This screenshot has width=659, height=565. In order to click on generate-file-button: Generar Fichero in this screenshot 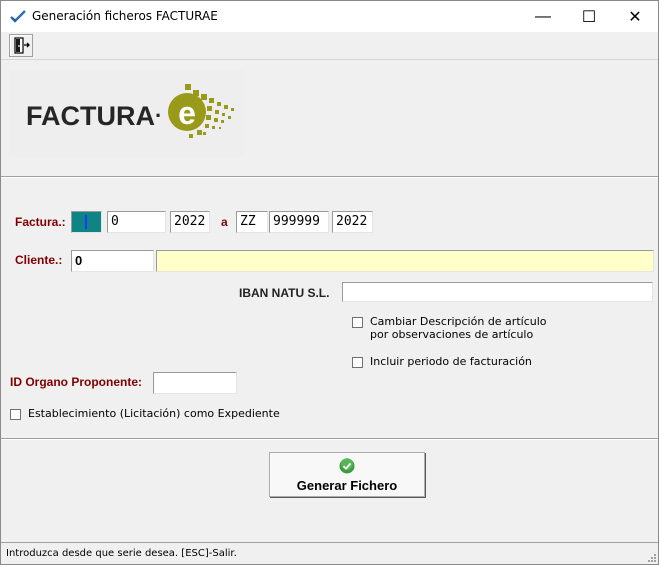, I will do `click(347, 474)`.